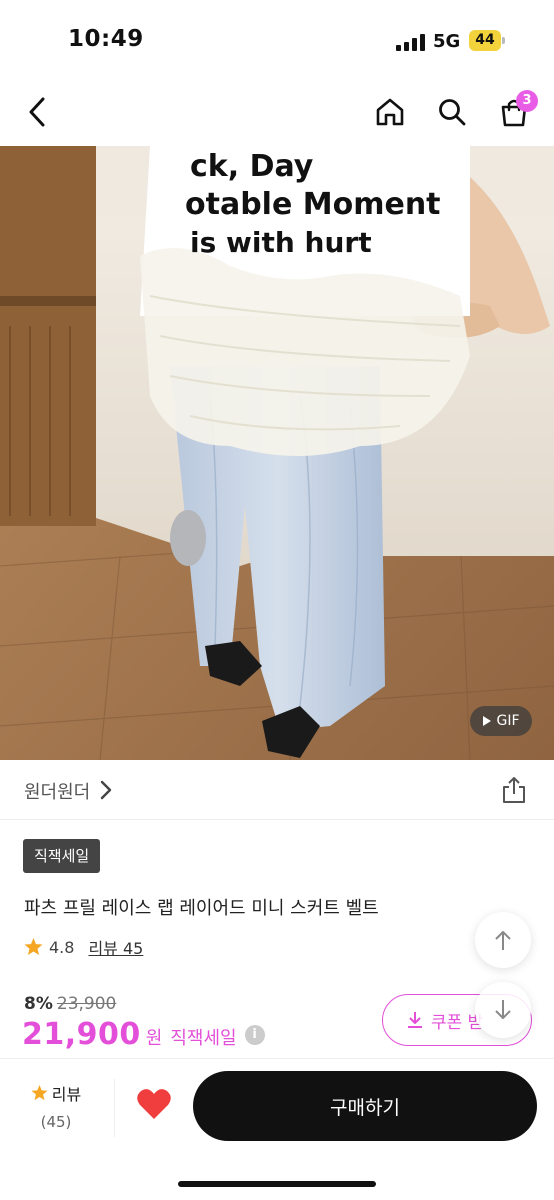  I want to click on heart-icon, so click(154, 1104).